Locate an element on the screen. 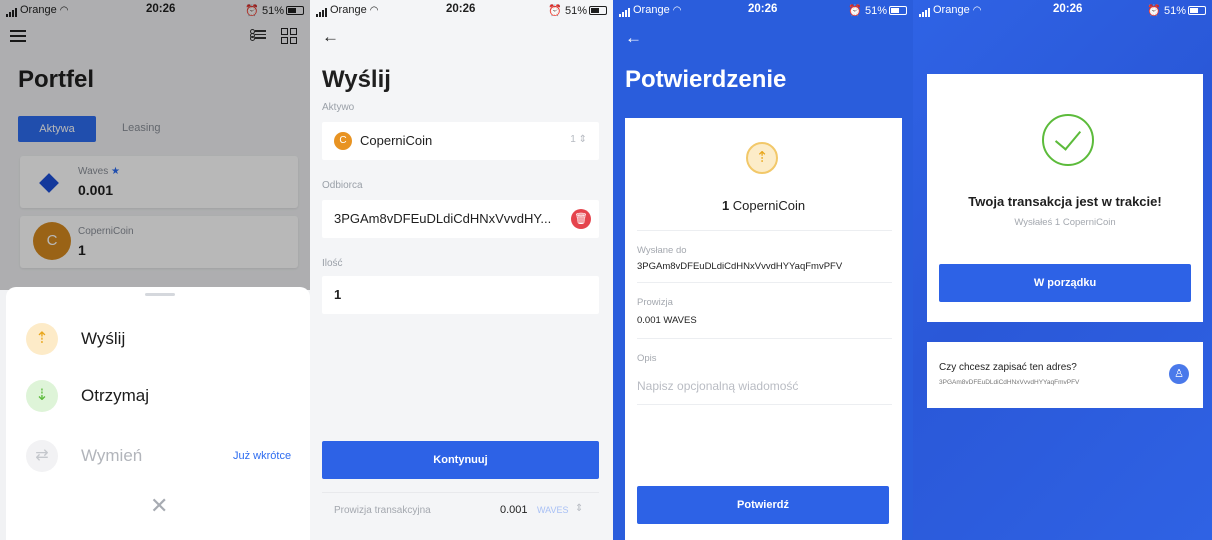 This screenshot has width=1212, height=540. transfer-amount-number: 1 is located at coordinates (725, 205).